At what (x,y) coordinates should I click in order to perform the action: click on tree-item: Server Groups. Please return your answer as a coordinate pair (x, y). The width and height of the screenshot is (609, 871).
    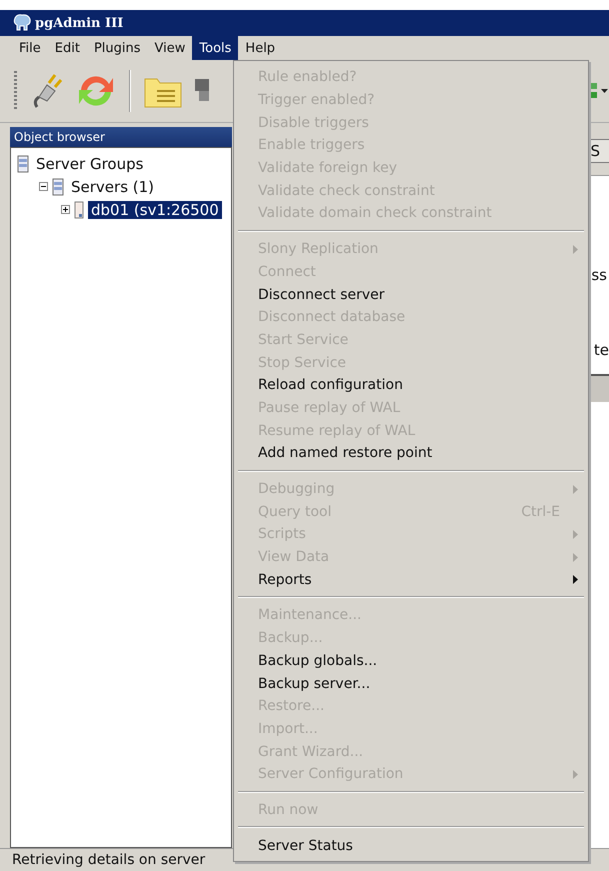
    Looking at the image, I should click on (89, 163).